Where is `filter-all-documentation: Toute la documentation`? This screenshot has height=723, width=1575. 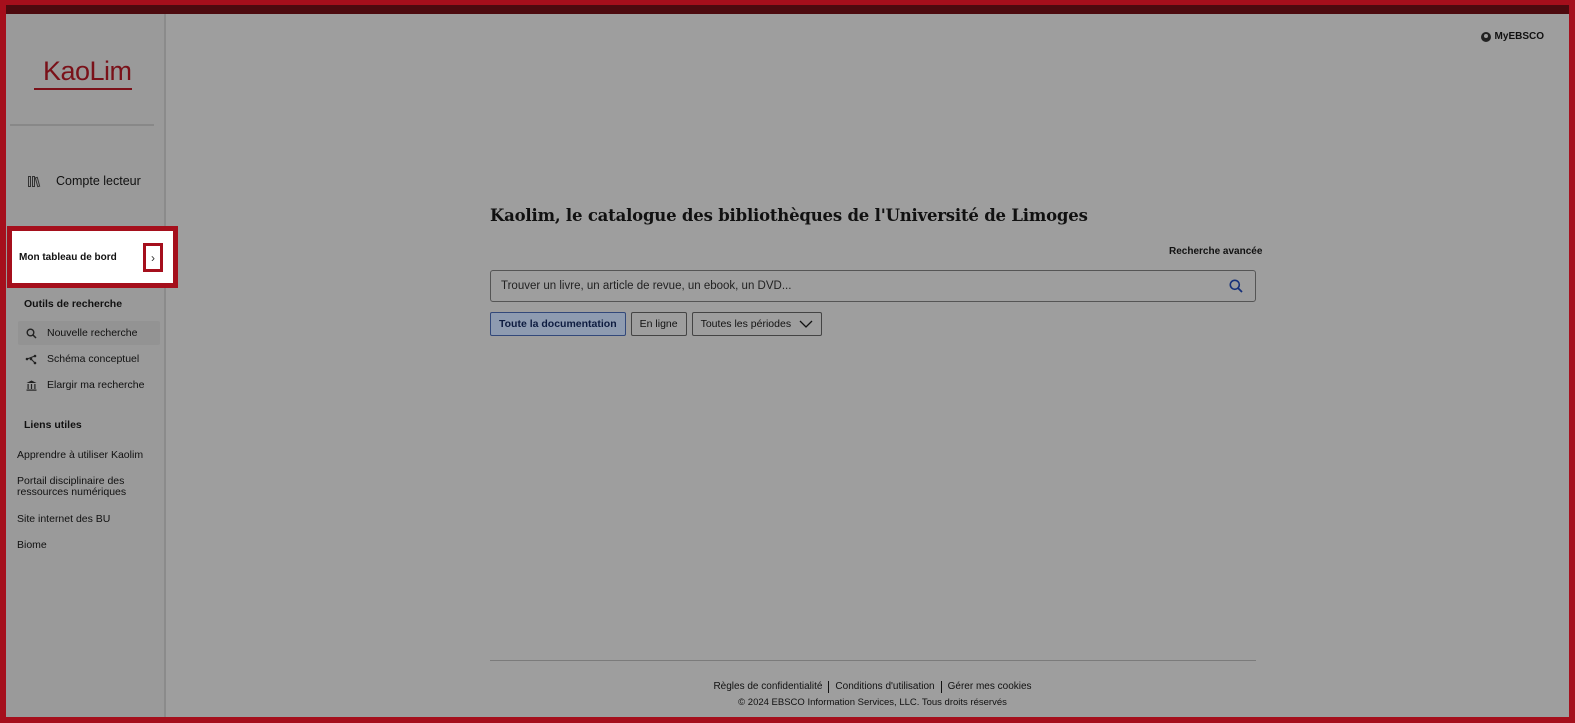 filter-all-documentation: Toute la documentation is located at coordinates (558, 324).